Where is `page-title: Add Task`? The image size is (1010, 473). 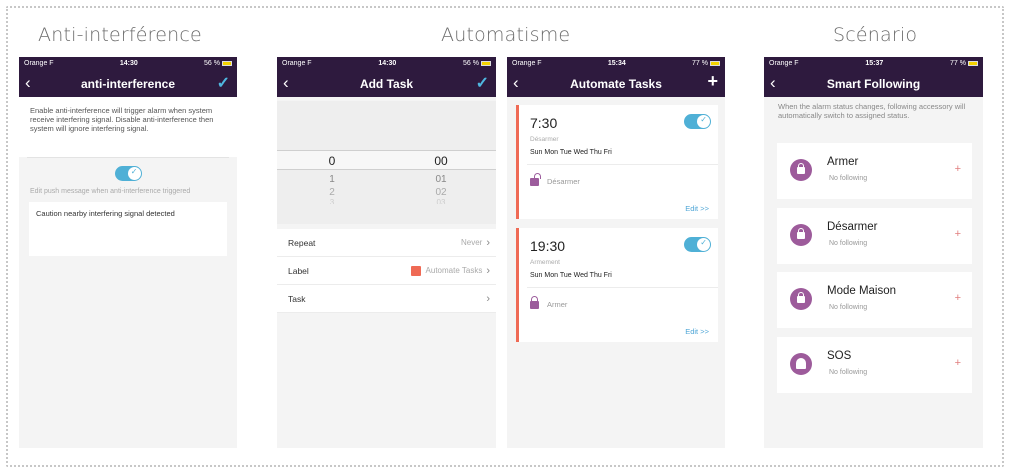
page-title: Add Task is located at coordinates (386, 83).